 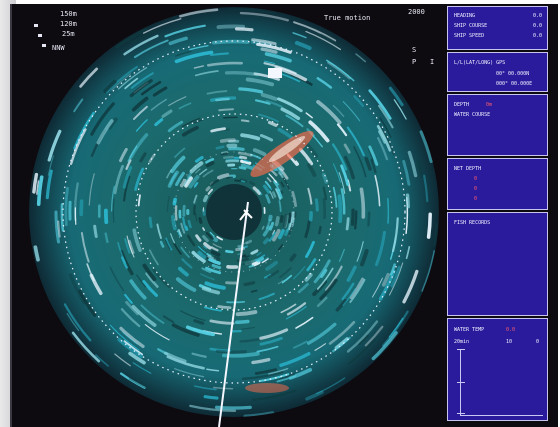 What do you see at coordinates (497, 264) in the screenshot?
I see `fish-records-box: FISH RECORDS` at bounding box center [497, 264].